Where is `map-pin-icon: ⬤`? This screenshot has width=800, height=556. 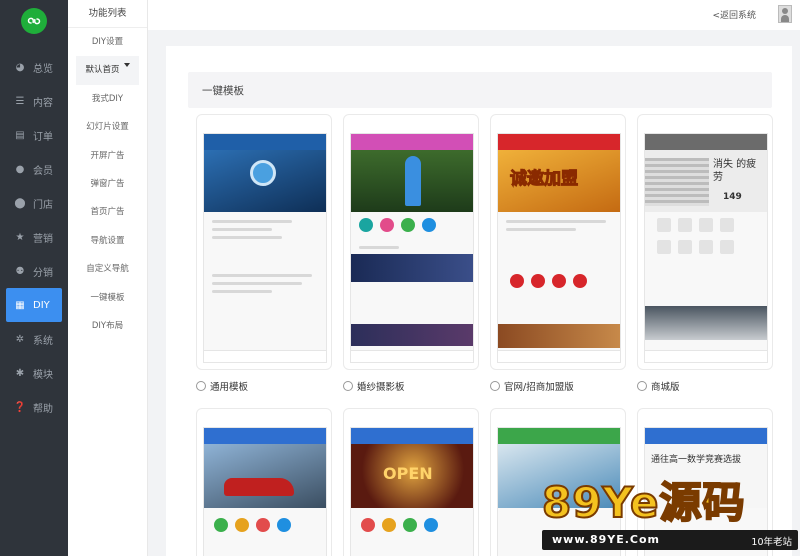
map-pin-icon: ⬤ is located at coordinates (20, 203).